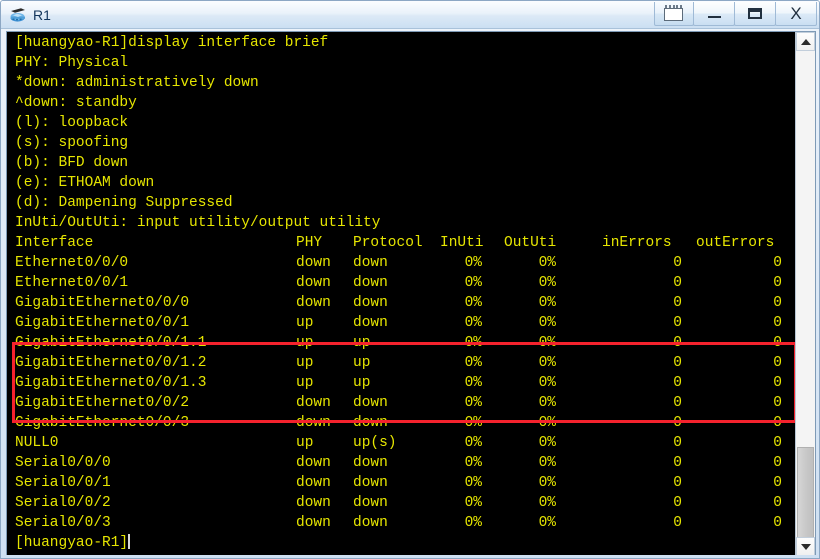 This screenshot has width=820, height=559. What do you see at coordinates (714, 14) in the screenshot?
I see `minimize-button` at bounding box center [714, 14].